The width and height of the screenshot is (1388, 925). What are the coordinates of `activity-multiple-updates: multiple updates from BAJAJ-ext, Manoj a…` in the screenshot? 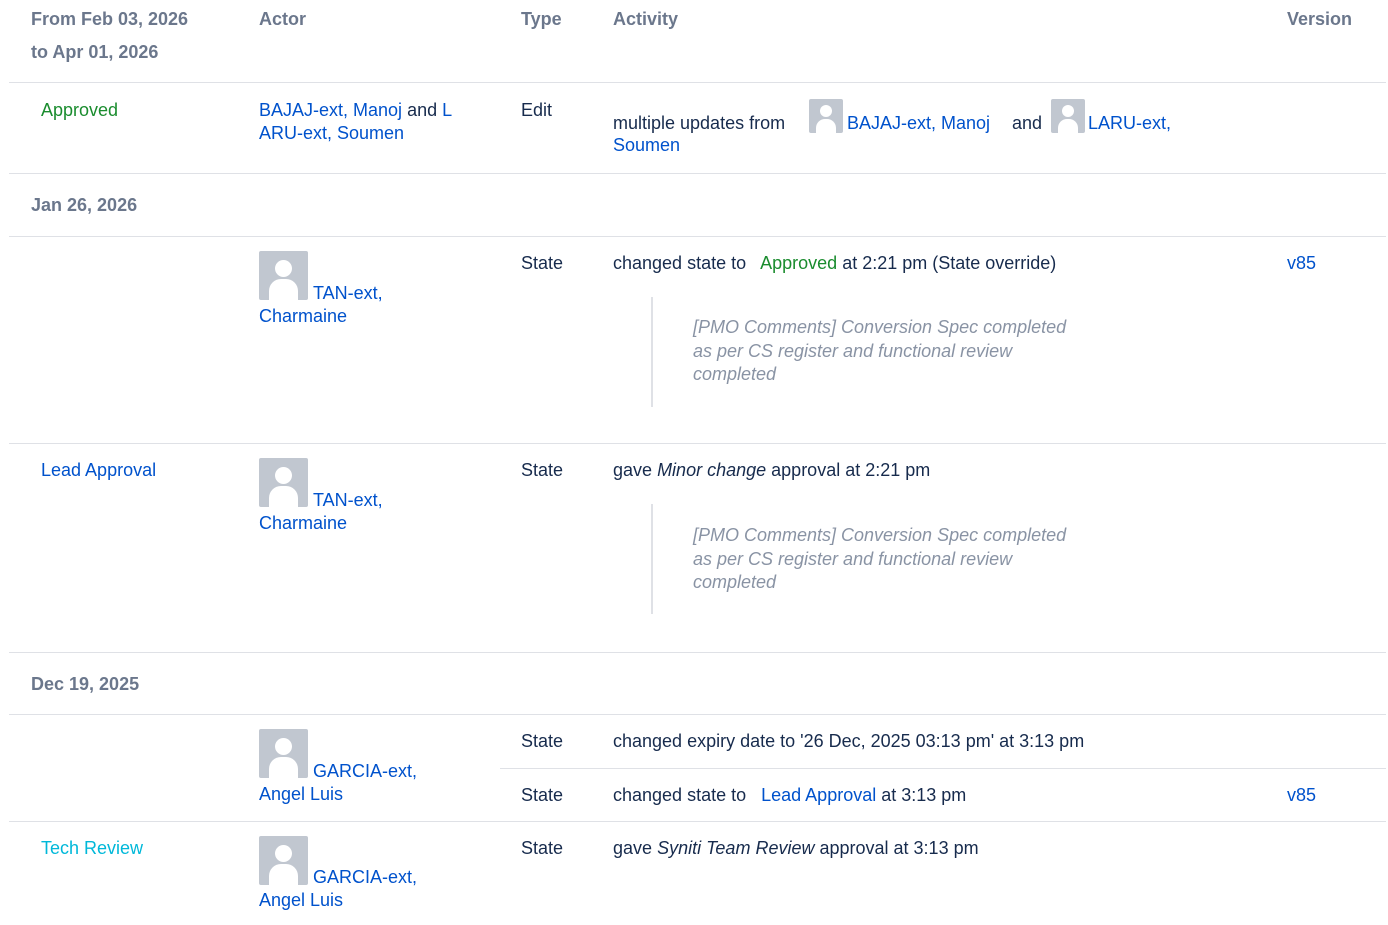 It's located at (933, 128).